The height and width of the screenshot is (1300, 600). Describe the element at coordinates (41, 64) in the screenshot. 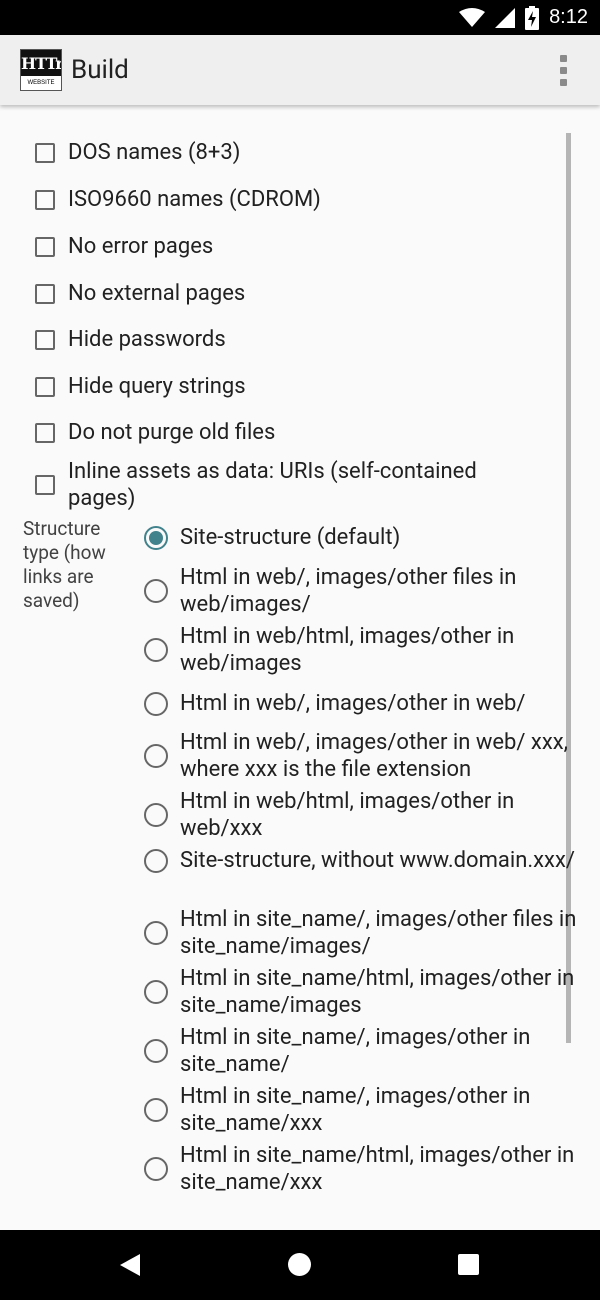

I see `logo-top-text: HTTrack` at that location.